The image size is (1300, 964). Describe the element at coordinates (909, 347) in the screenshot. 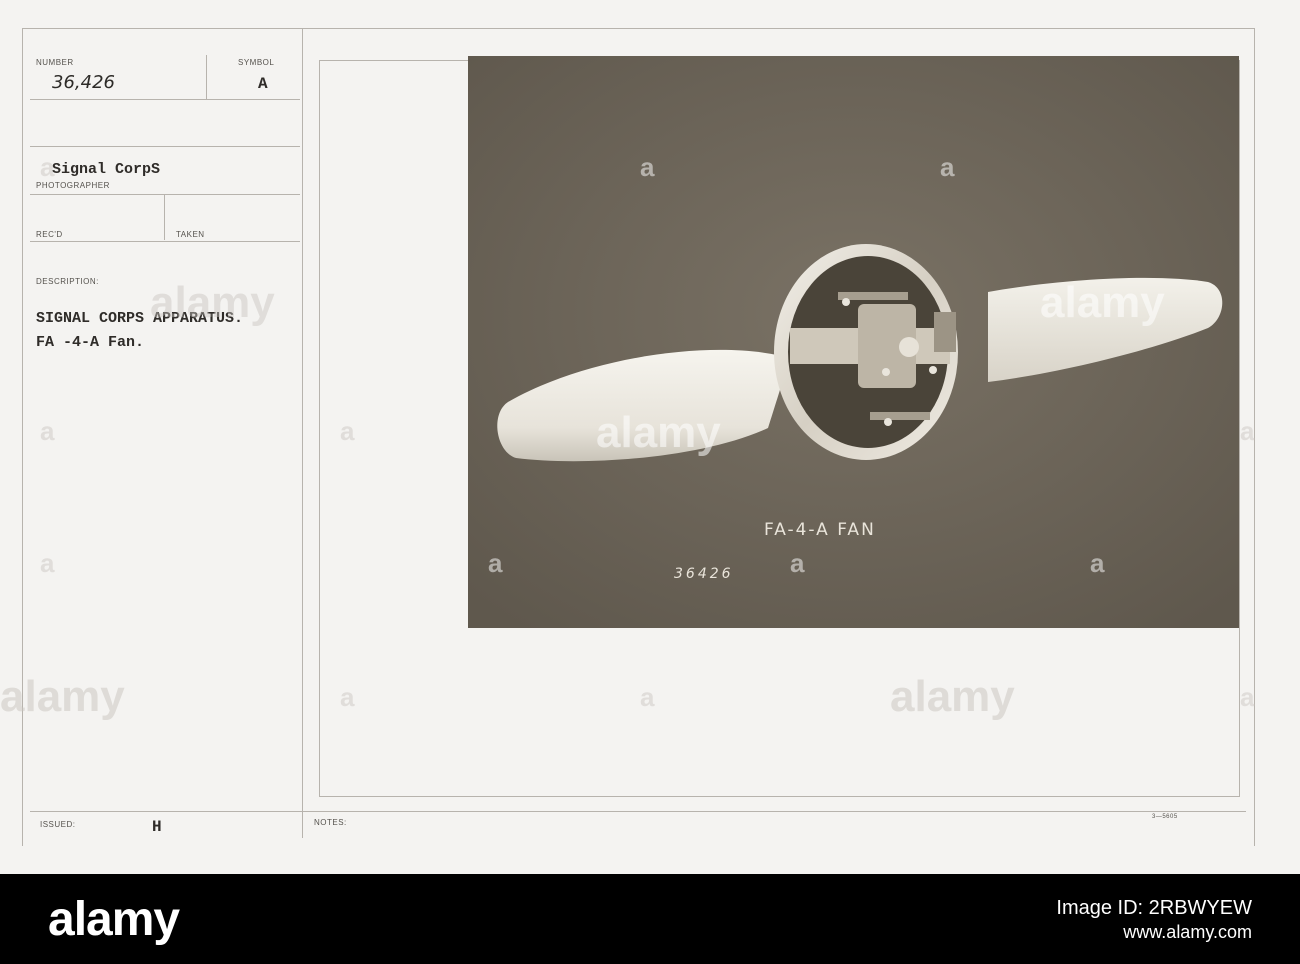

I see `hub-hole` at that location.